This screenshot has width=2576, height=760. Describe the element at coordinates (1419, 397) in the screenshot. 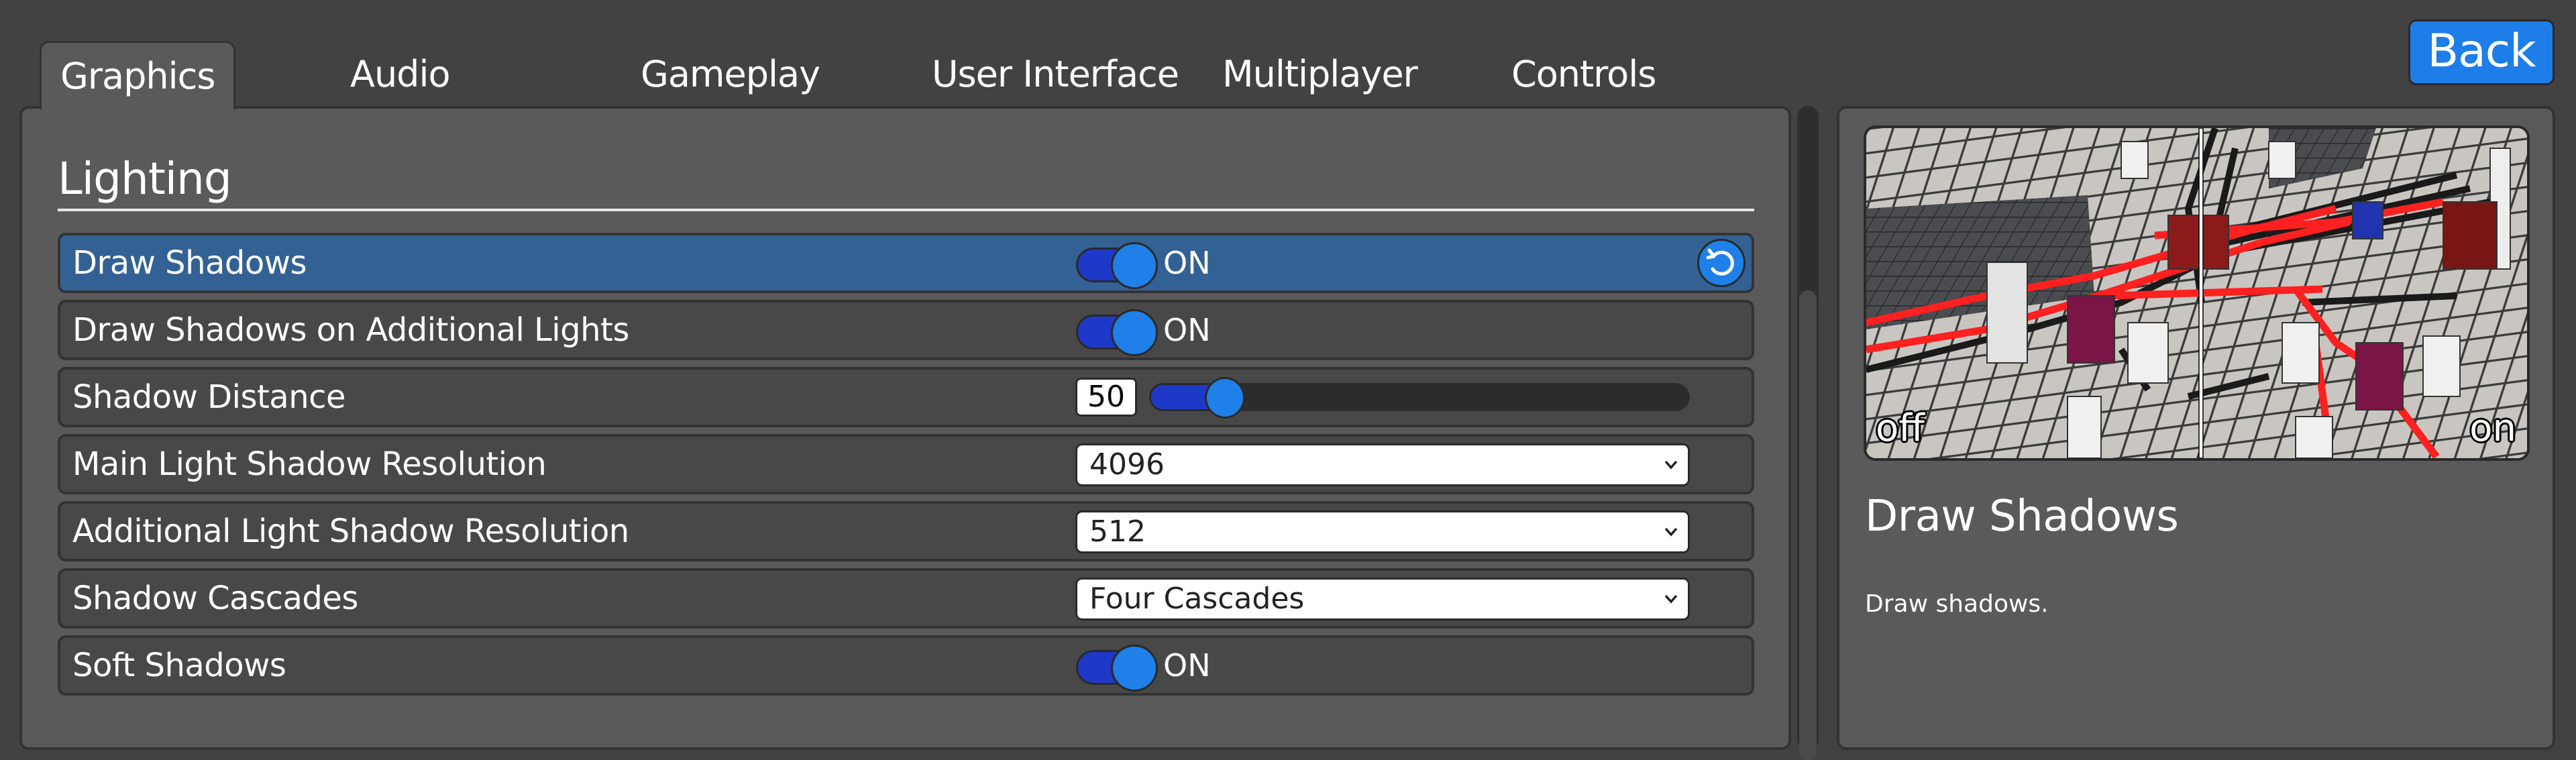

I see `shadow-distance-slider` at that location.